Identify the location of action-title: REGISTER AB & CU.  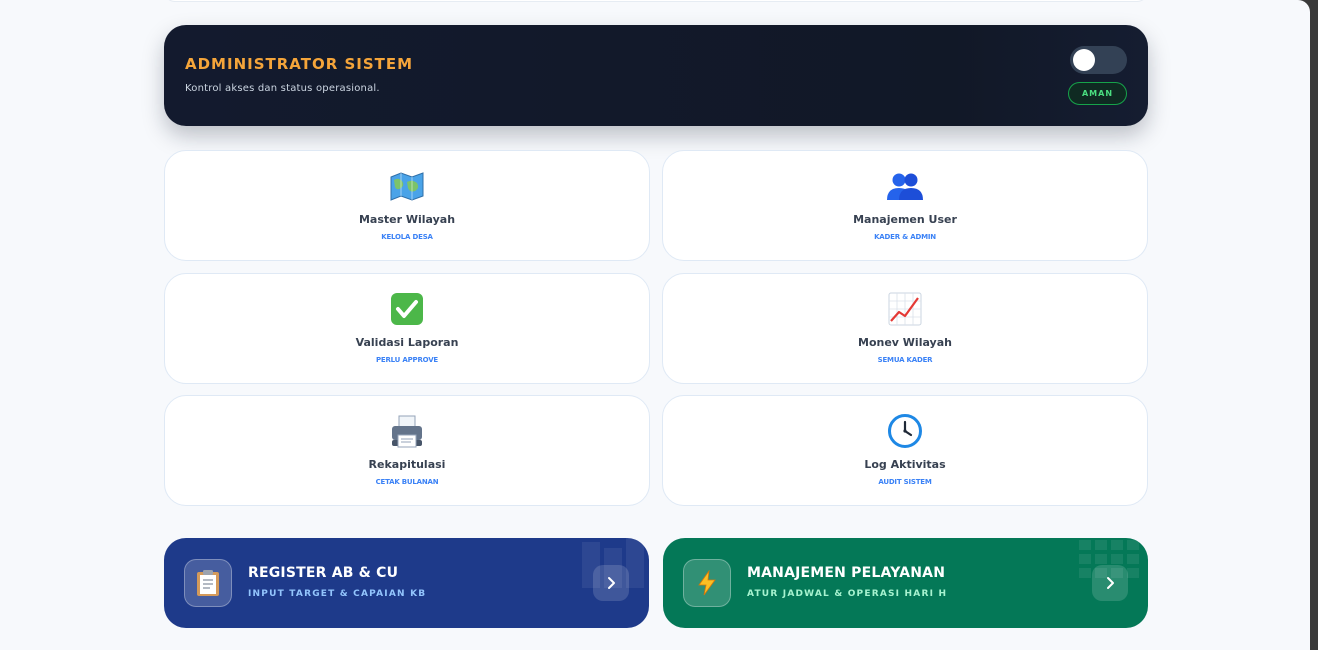
(323, 573).